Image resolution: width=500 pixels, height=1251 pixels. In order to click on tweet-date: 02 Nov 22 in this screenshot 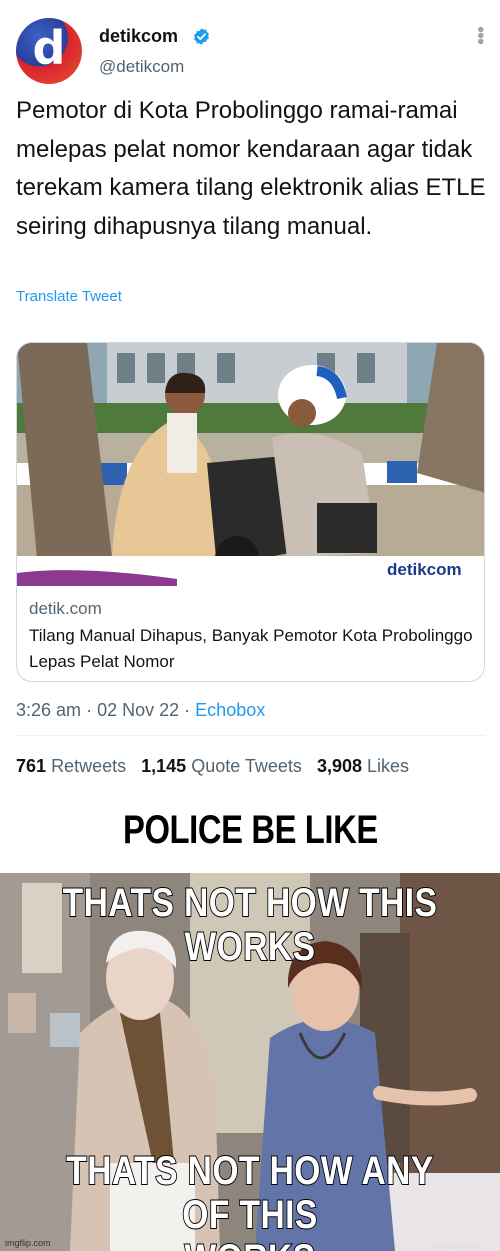, I will do `click(138, 710)`.